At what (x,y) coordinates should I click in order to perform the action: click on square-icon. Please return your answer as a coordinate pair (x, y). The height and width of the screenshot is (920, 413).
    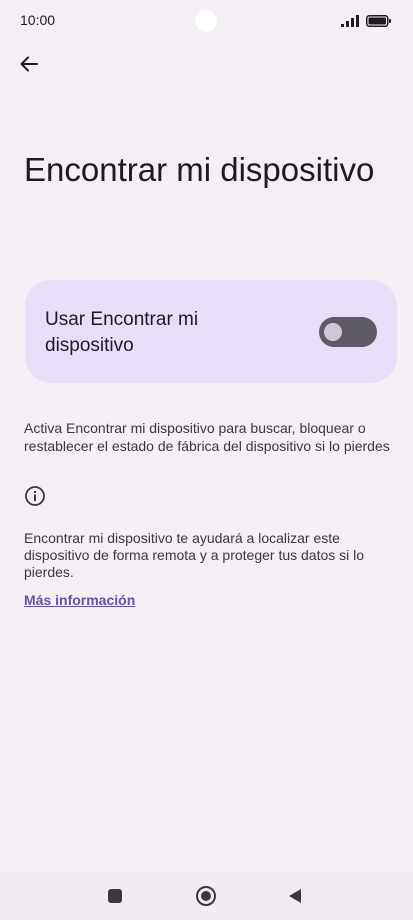
    Looking at the image, I should click on (115, 896).